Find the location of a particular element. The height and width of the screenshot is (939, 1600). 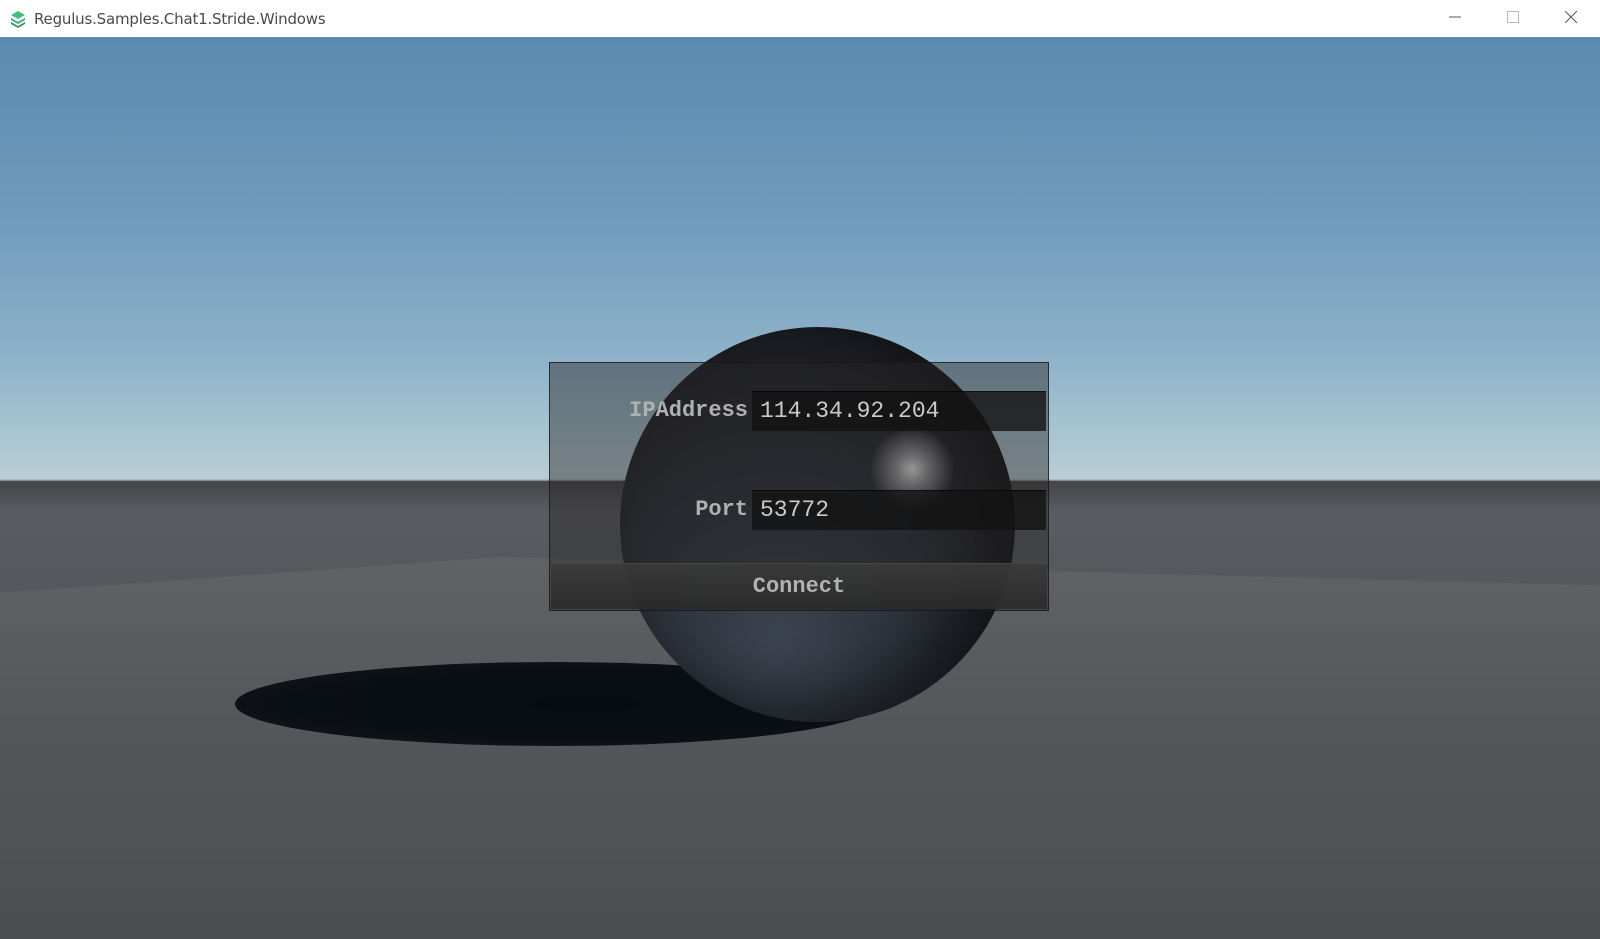

close-button is located at coordinates (1571, 18).